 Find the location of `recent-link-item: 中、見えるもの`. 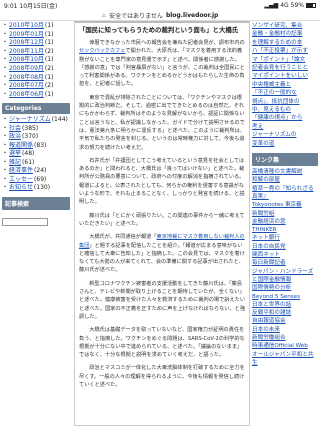

recent-link-item: 中、見えるもの is located at coordinates (285, 110).